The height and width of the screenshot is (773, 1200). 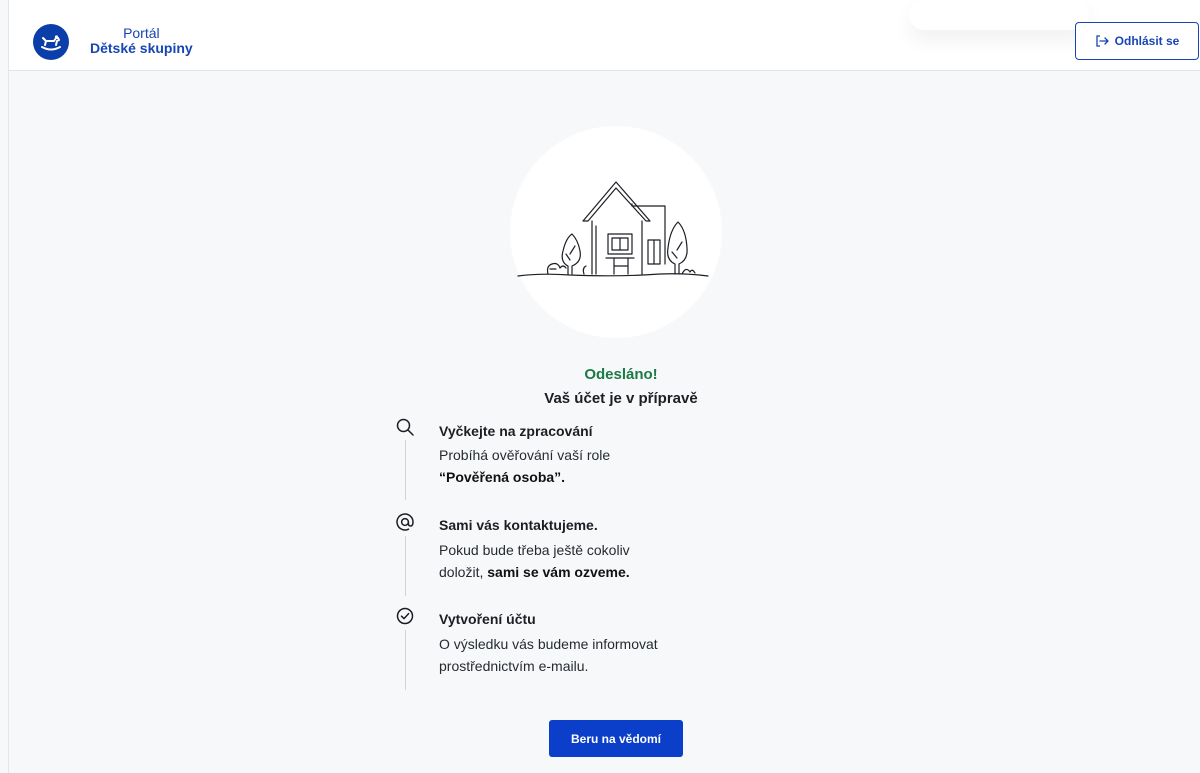 What do you see at coordinates (621, 398) in the screenshot?
I see `page-subtitle: Vaš účet je v přípravě` at bounding box center [621, 398].